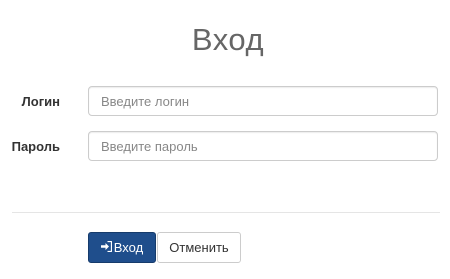 The height and width of the screenshot is (279, 450). Describe the element at coordinates (35, 146) in the screenshot. I see `password-label: Пароль` at that location.